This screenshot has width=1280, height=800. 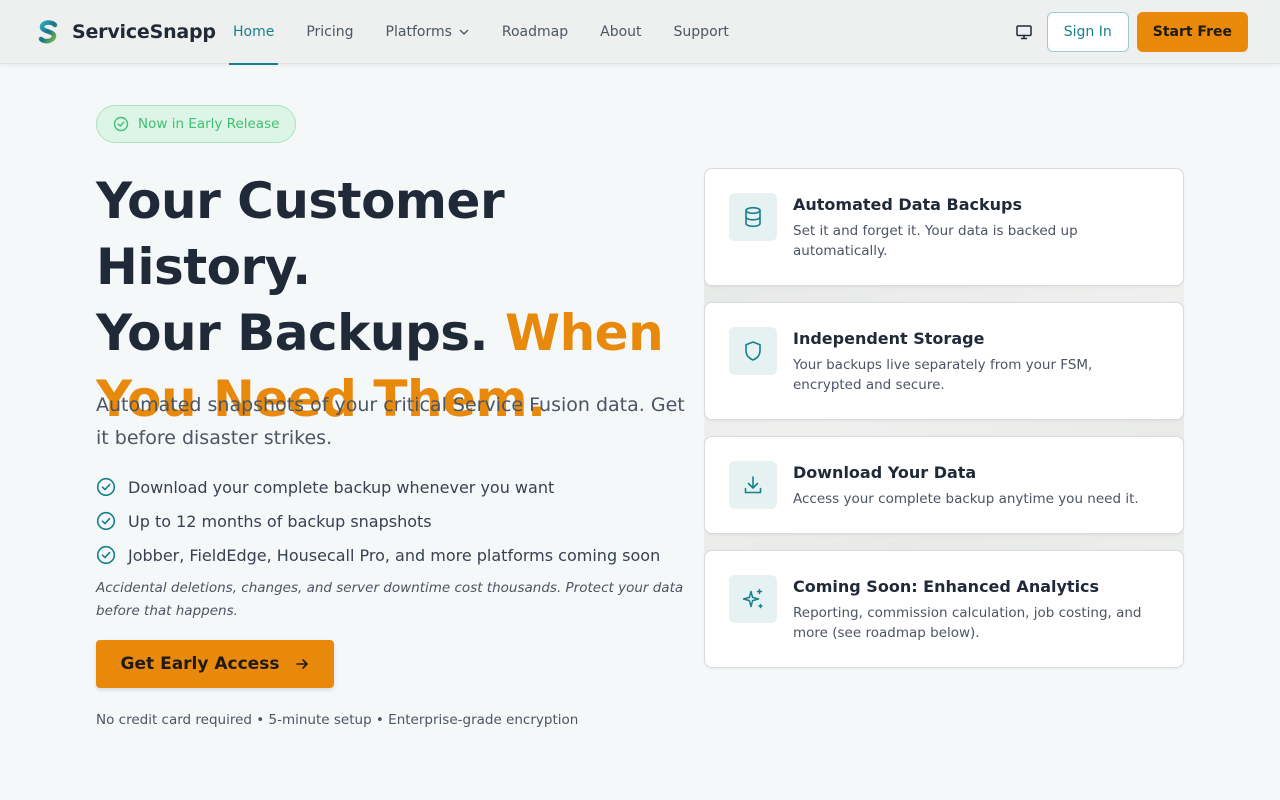 I want to click on nav-home: Home, so click(x=254, y=32).